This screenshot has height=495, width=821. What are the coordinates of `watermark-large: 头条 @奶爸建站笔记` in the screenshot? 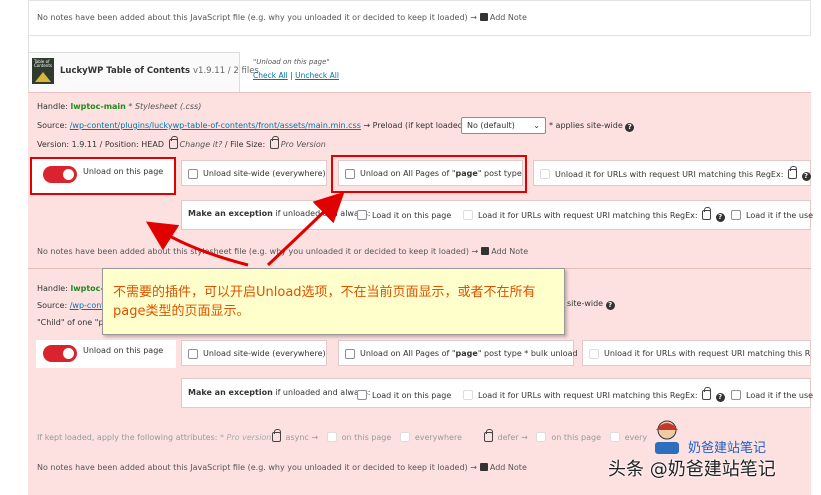 It's located at (692, 469).